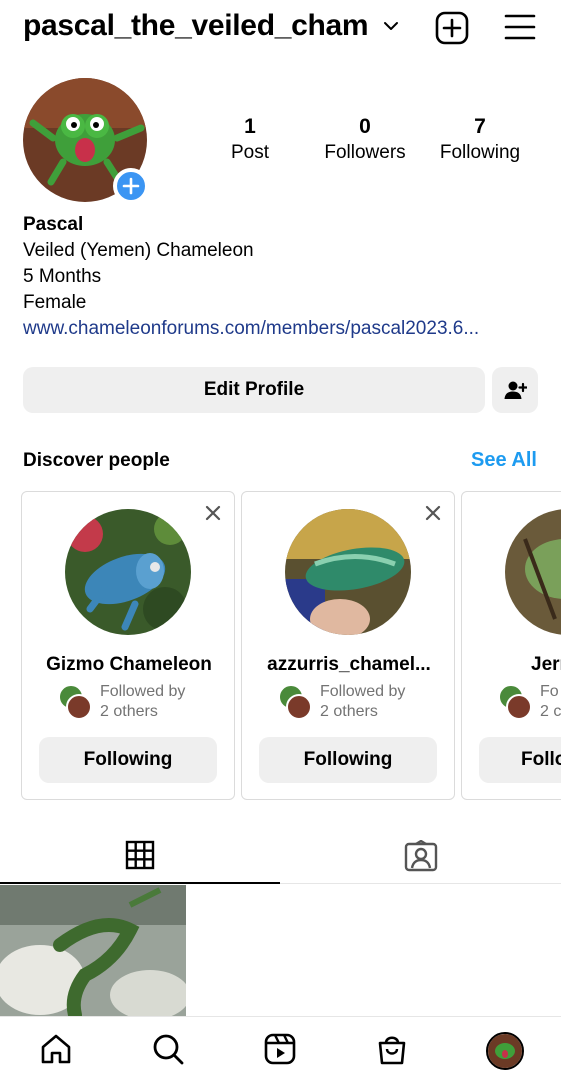 This screenshot has width=561, height=1080. What do you see at coordinates (505, 1051) in the screenshot?
I see `profile-avatar` at bounding box center [505, 1051].